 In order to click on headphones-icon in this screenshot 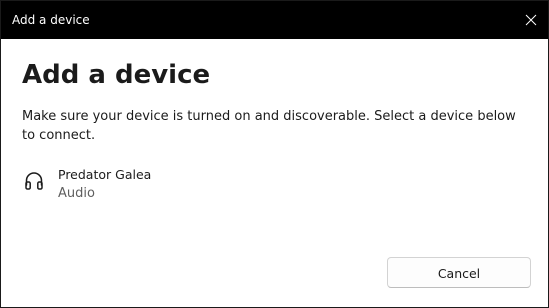, I will do `click(34, 180)`.